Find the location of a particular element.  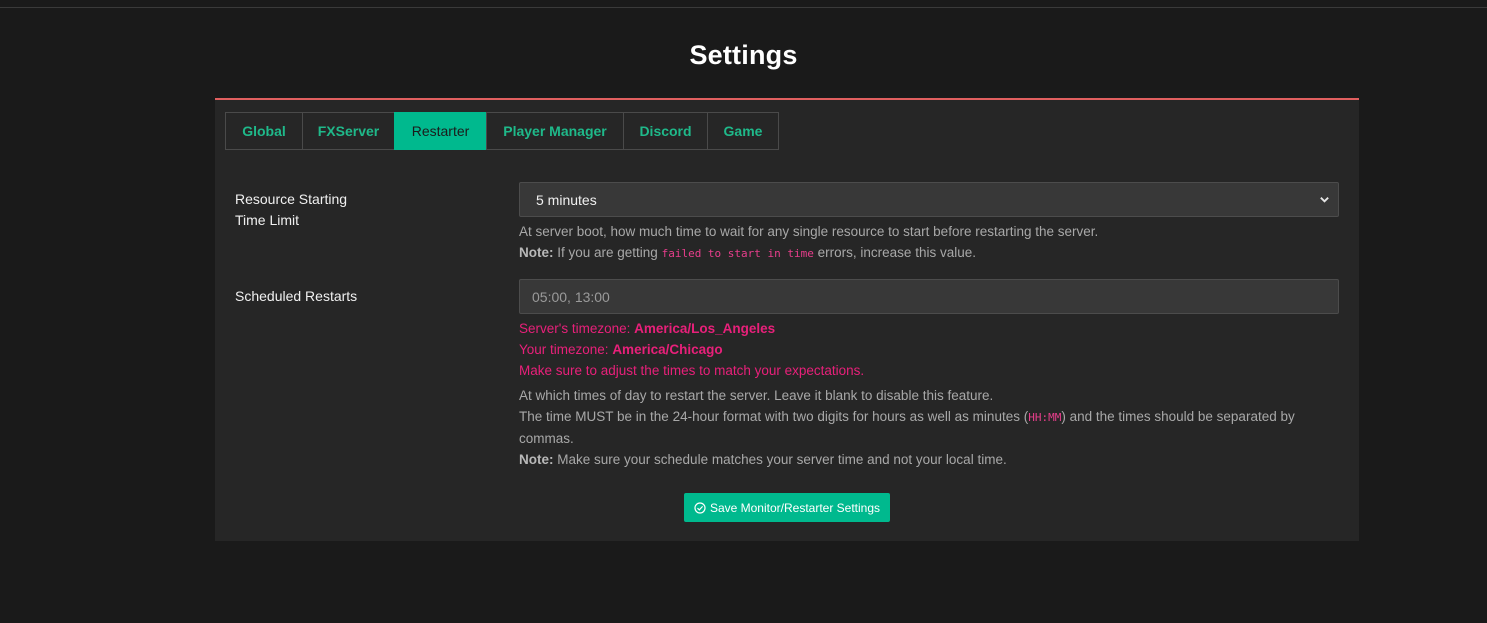

tab-global: Global is located at coordinates (264, 131).